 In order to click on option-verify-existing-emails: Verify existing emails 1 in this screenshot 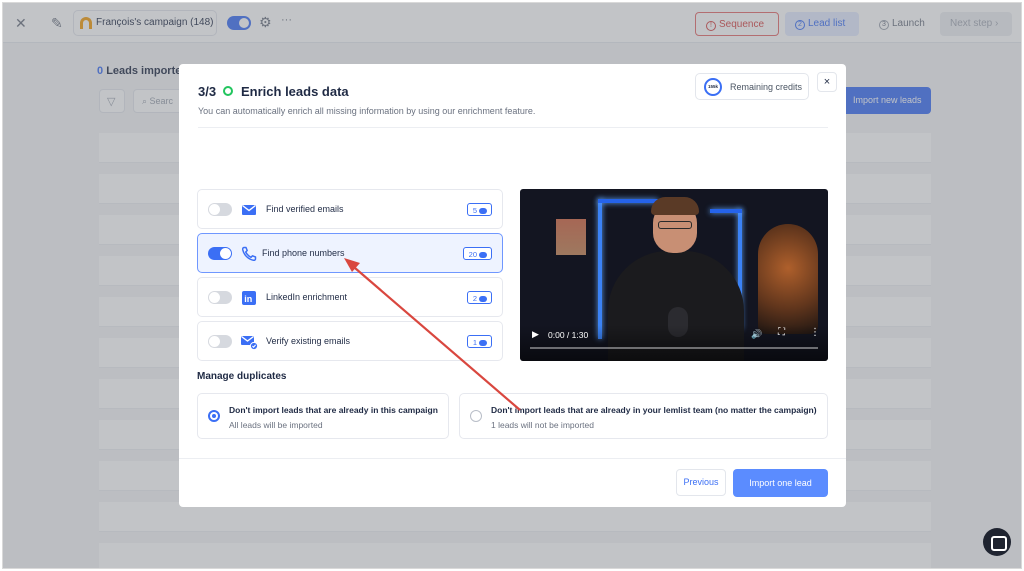, I will do `click(350, 341)`.